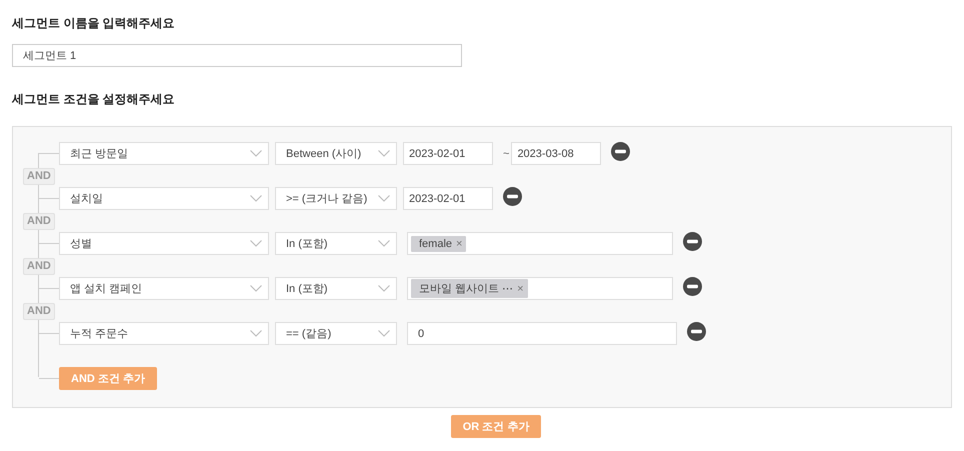  Describe the element at coordinates (540, 243) in the screenshot. I see `tag-field: female ×` at that location.